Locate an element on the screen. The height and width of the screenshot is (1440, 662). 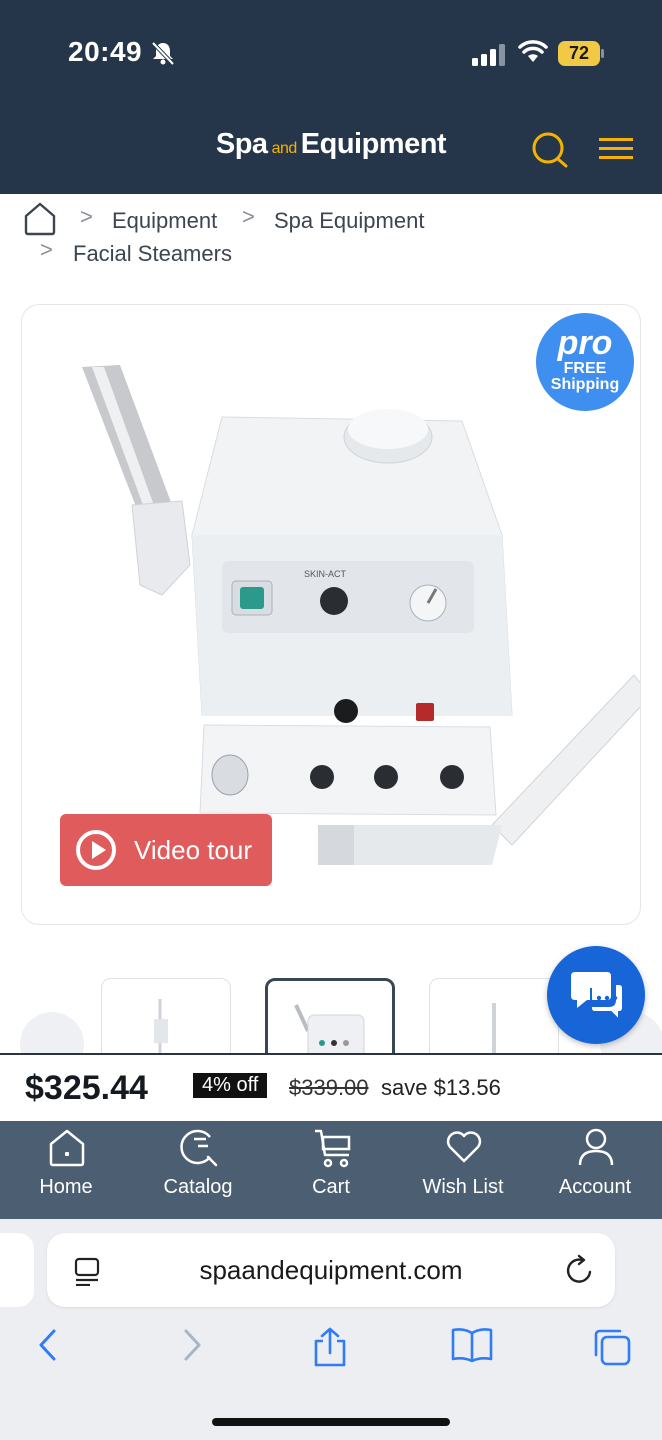
panel-brand-text: SKIN-ACT is located at coordinates (325, 574).